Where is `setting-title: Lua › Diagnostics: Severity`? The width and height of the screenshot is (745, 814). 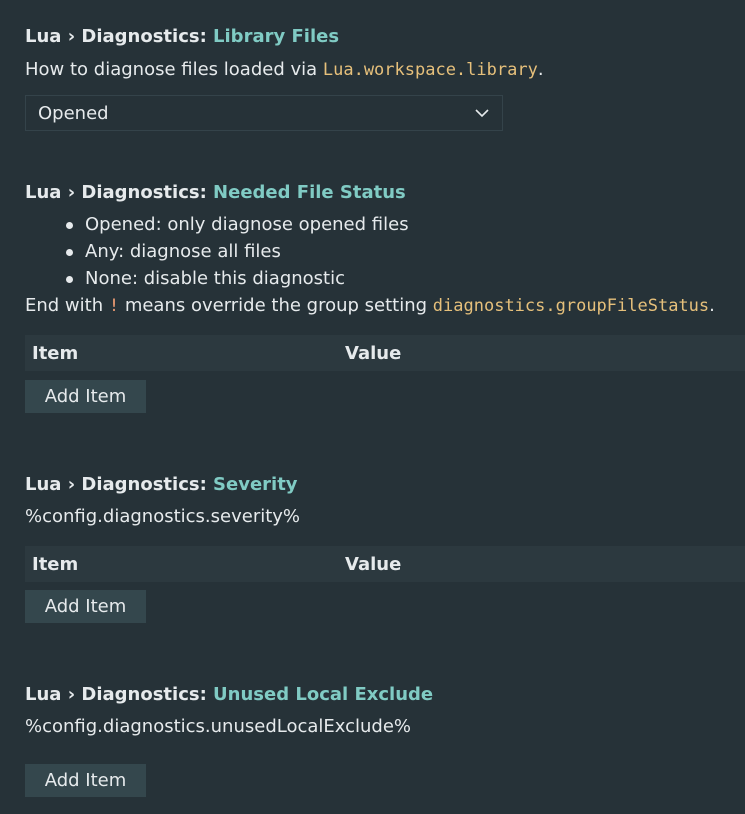
setting-title: Lua › Diagnostics: Severity is located at coordinates (385, 485).